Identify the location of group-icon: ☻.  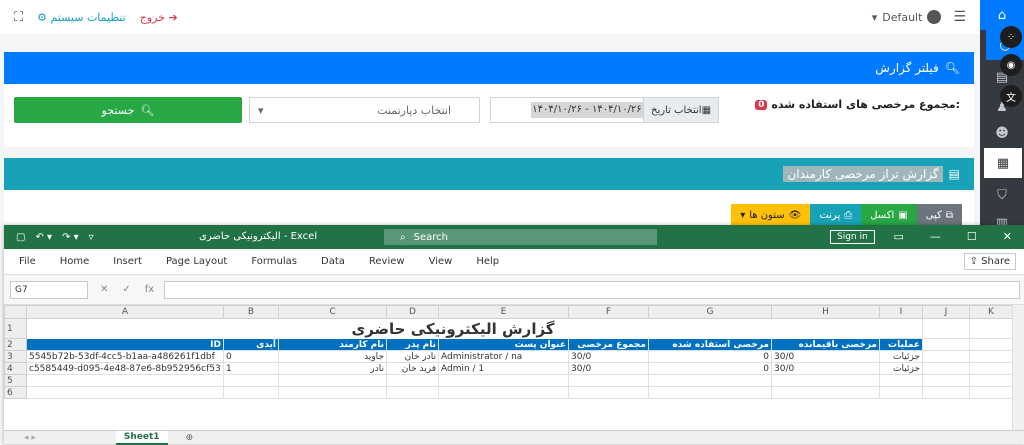
(1002, 133).